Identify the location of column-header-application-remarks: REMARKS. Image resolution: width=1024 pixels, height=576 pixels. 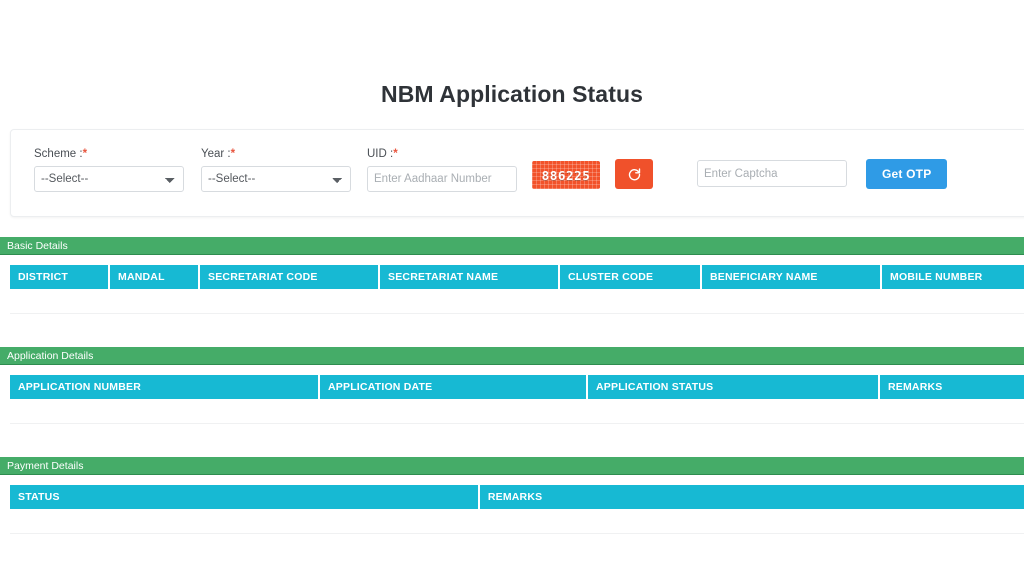
(952, 387).